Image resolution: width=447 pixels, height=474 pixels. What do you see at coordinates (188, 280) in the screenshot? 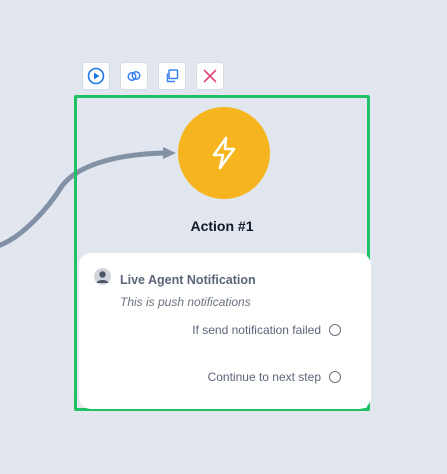
I see `card-title: Live Agent Notification` at bounding box center [188, 280].